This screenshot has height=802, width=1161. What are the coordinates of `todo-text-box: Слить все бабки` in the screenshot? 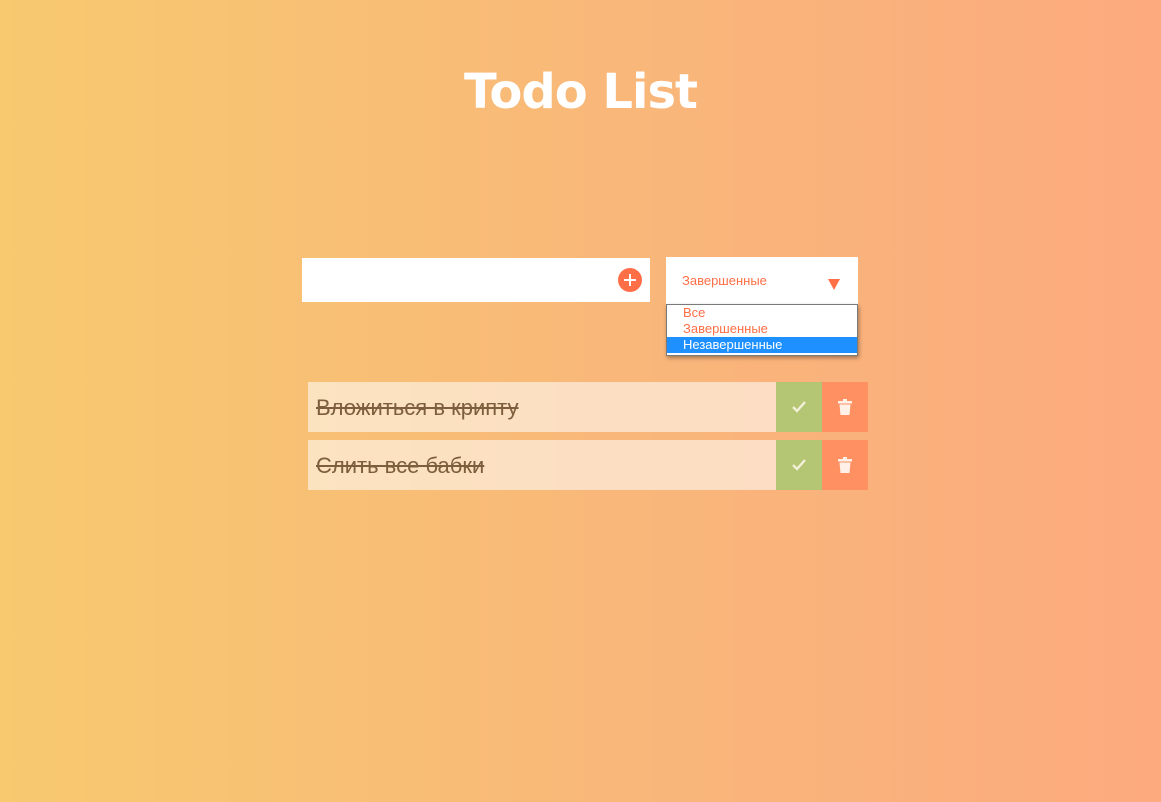 It's located at (542, 465).